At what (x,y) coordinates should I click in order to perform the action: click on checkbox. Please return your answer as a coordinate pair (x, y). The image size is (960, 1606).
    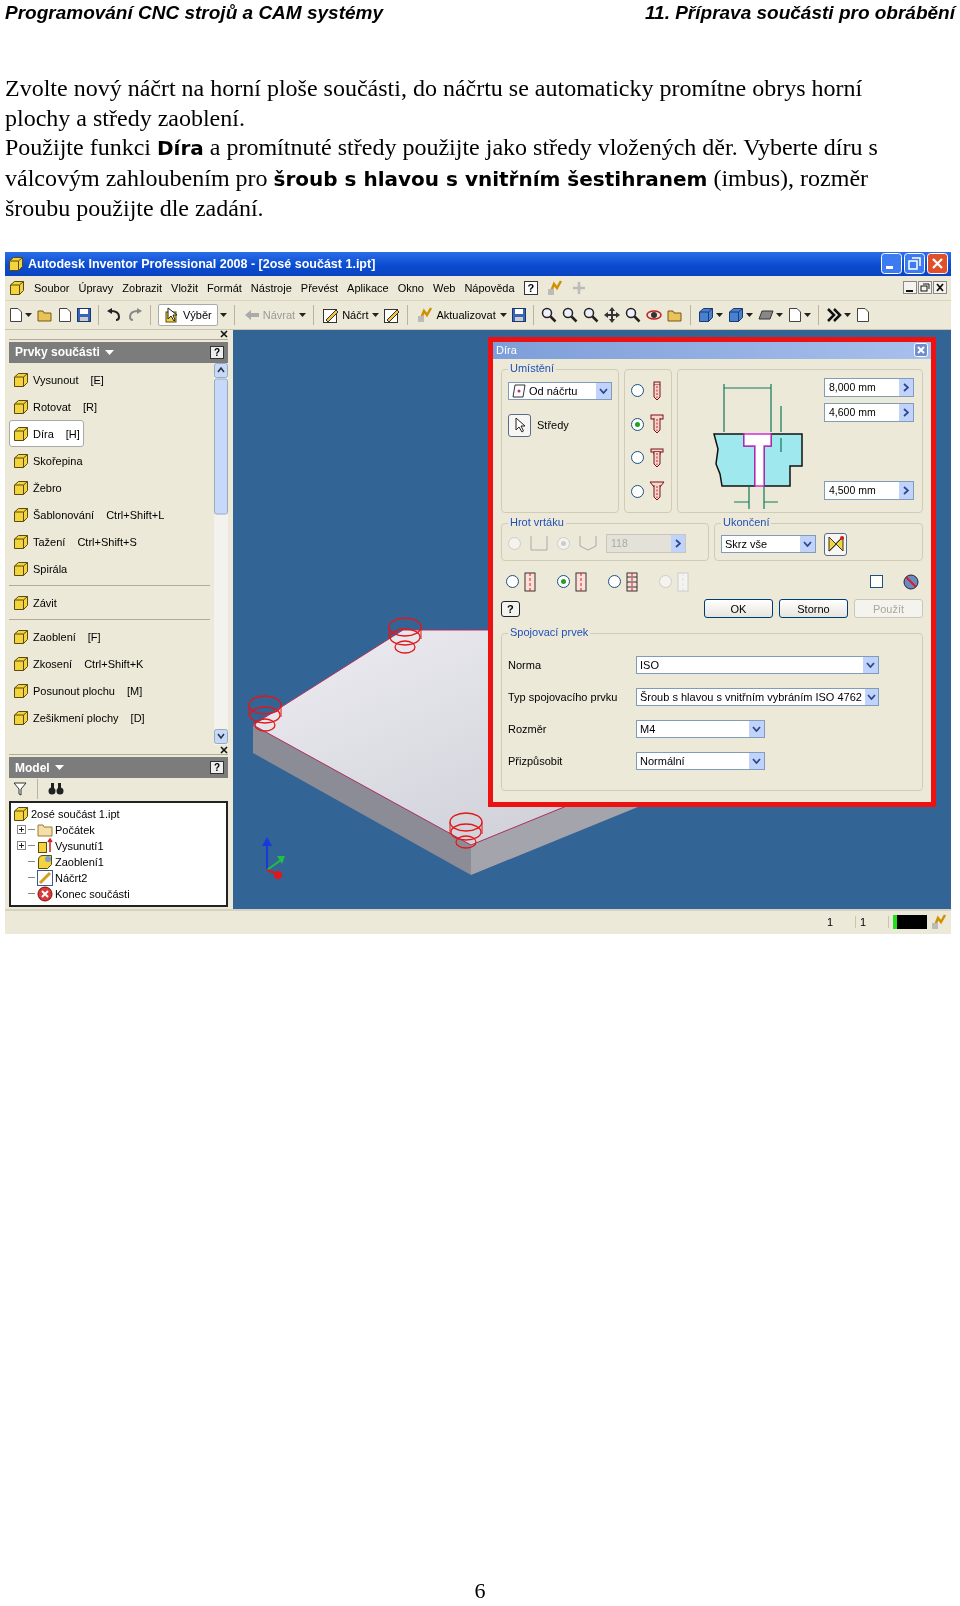
    Looking at the image, I should click on (876, 582).